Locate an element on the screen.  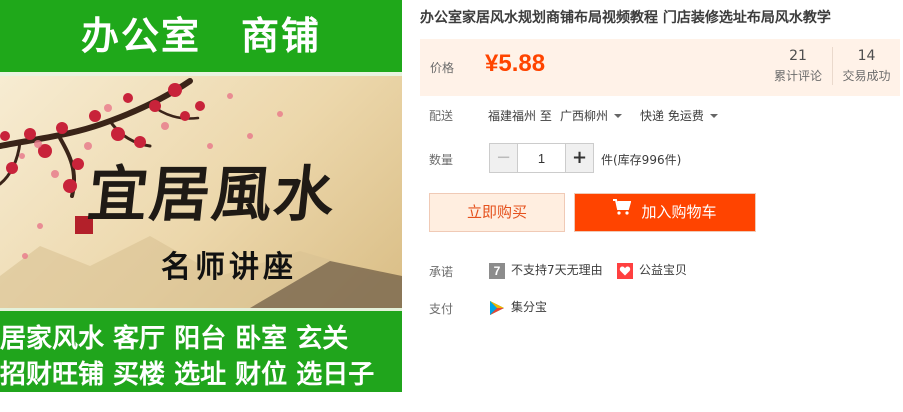
quantity-stepper: − + is located at coordinates (541, 158).